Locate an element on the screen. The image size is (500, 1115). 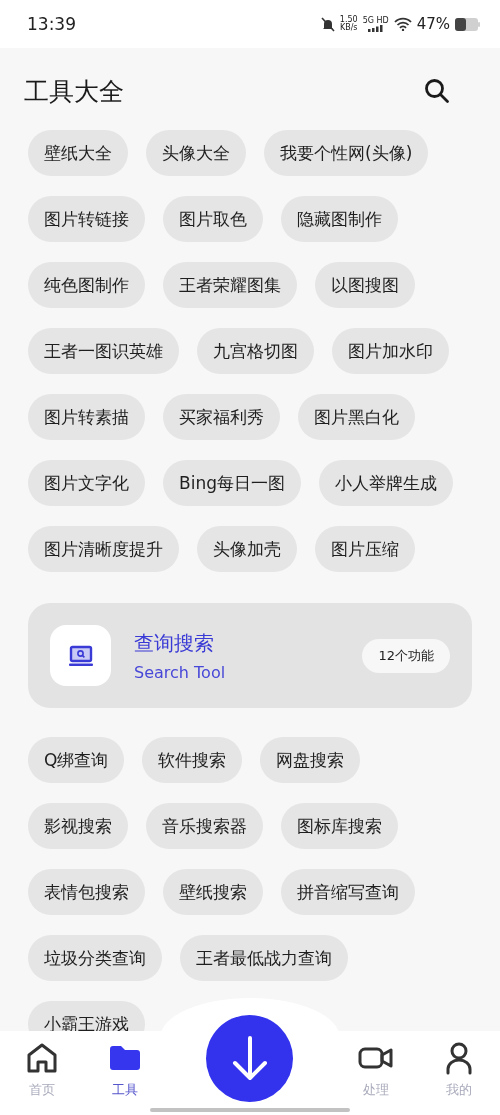
tool-chip: 表情包搜索 is located at coordinates (86, 892).